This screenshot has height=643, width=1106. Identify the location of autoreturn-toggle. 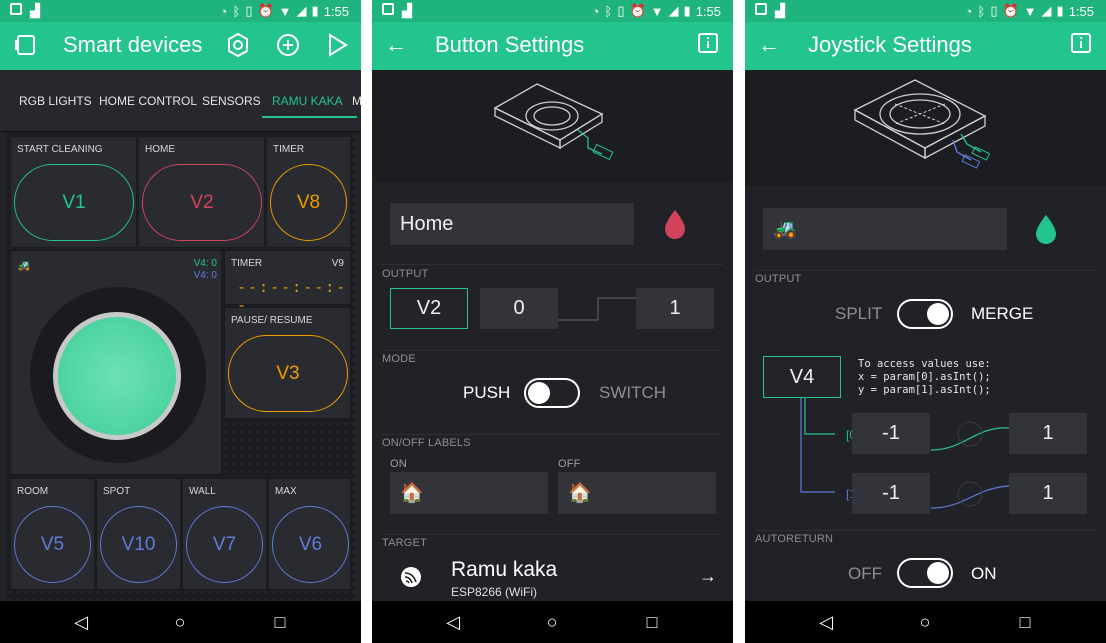
(925, 573).